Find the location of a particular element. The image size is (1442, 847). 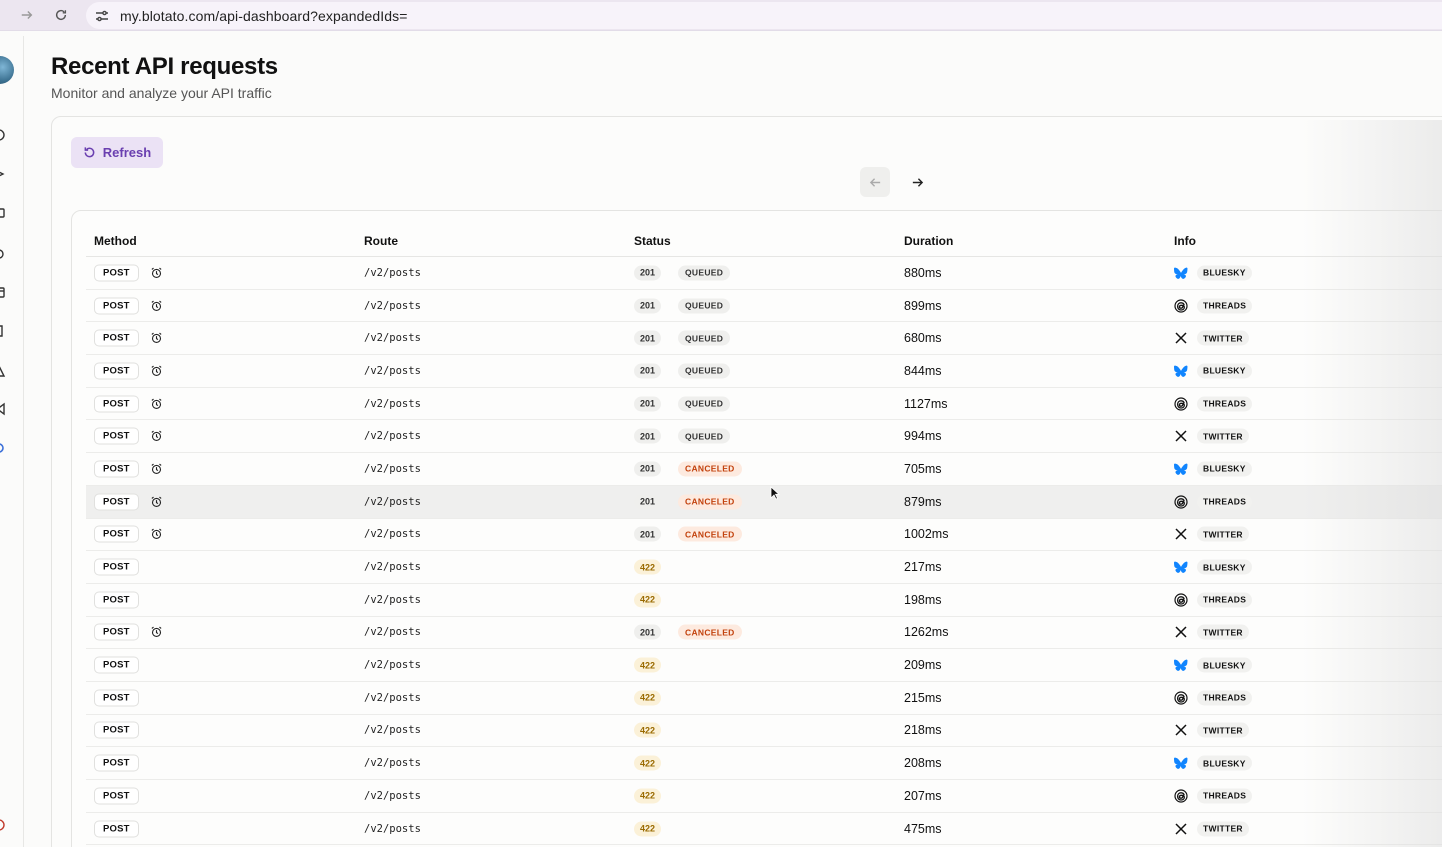

table-row: POST/v2/posts 422 218ms TWITTER is located at coordinates (764, 731).